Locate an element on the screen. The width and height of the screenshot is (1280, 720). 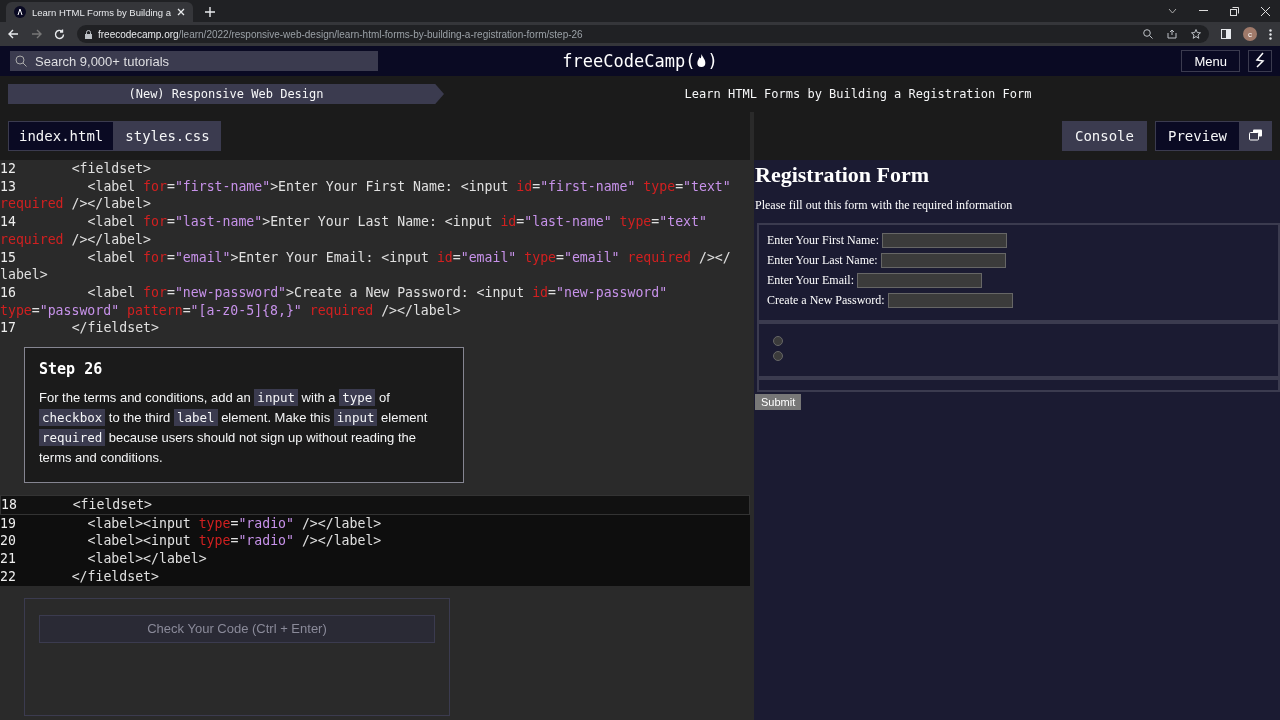
back-icon is located at coordinates (13, 34).